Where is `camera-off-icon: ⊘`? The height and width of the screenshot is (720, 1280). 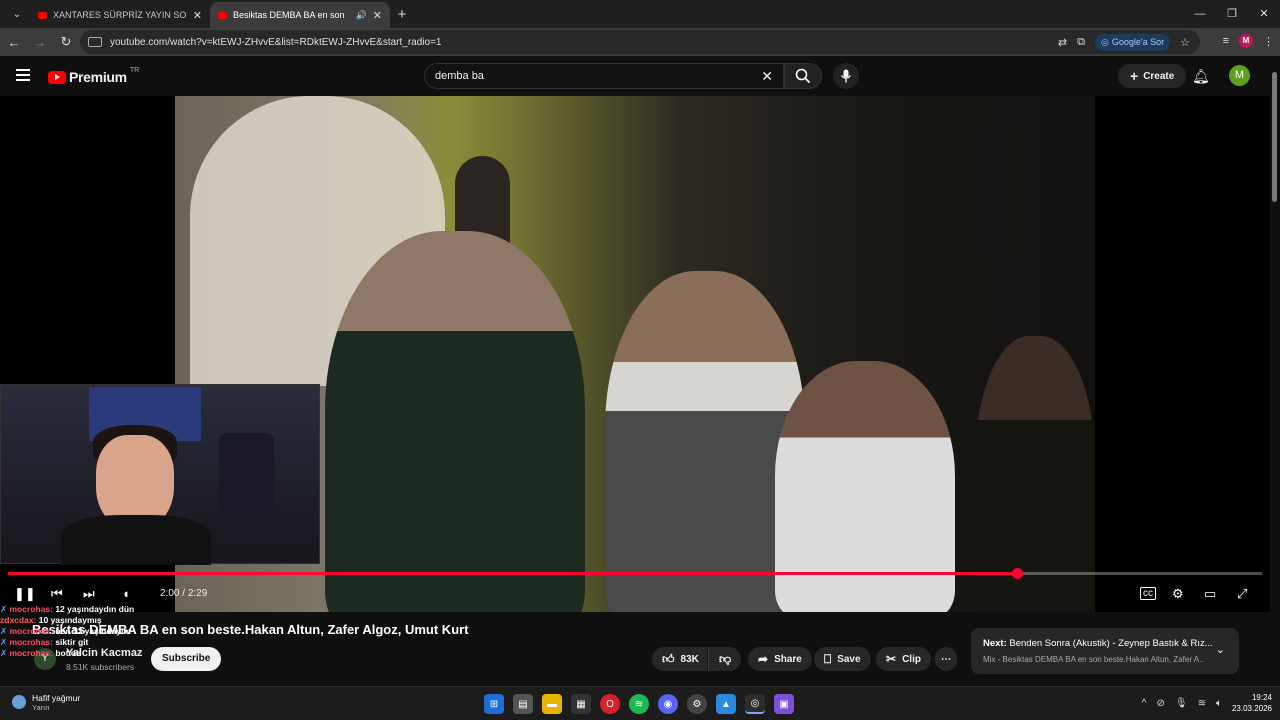
camera-off-icon: ⊘ is located at coordinates (1160, 703).